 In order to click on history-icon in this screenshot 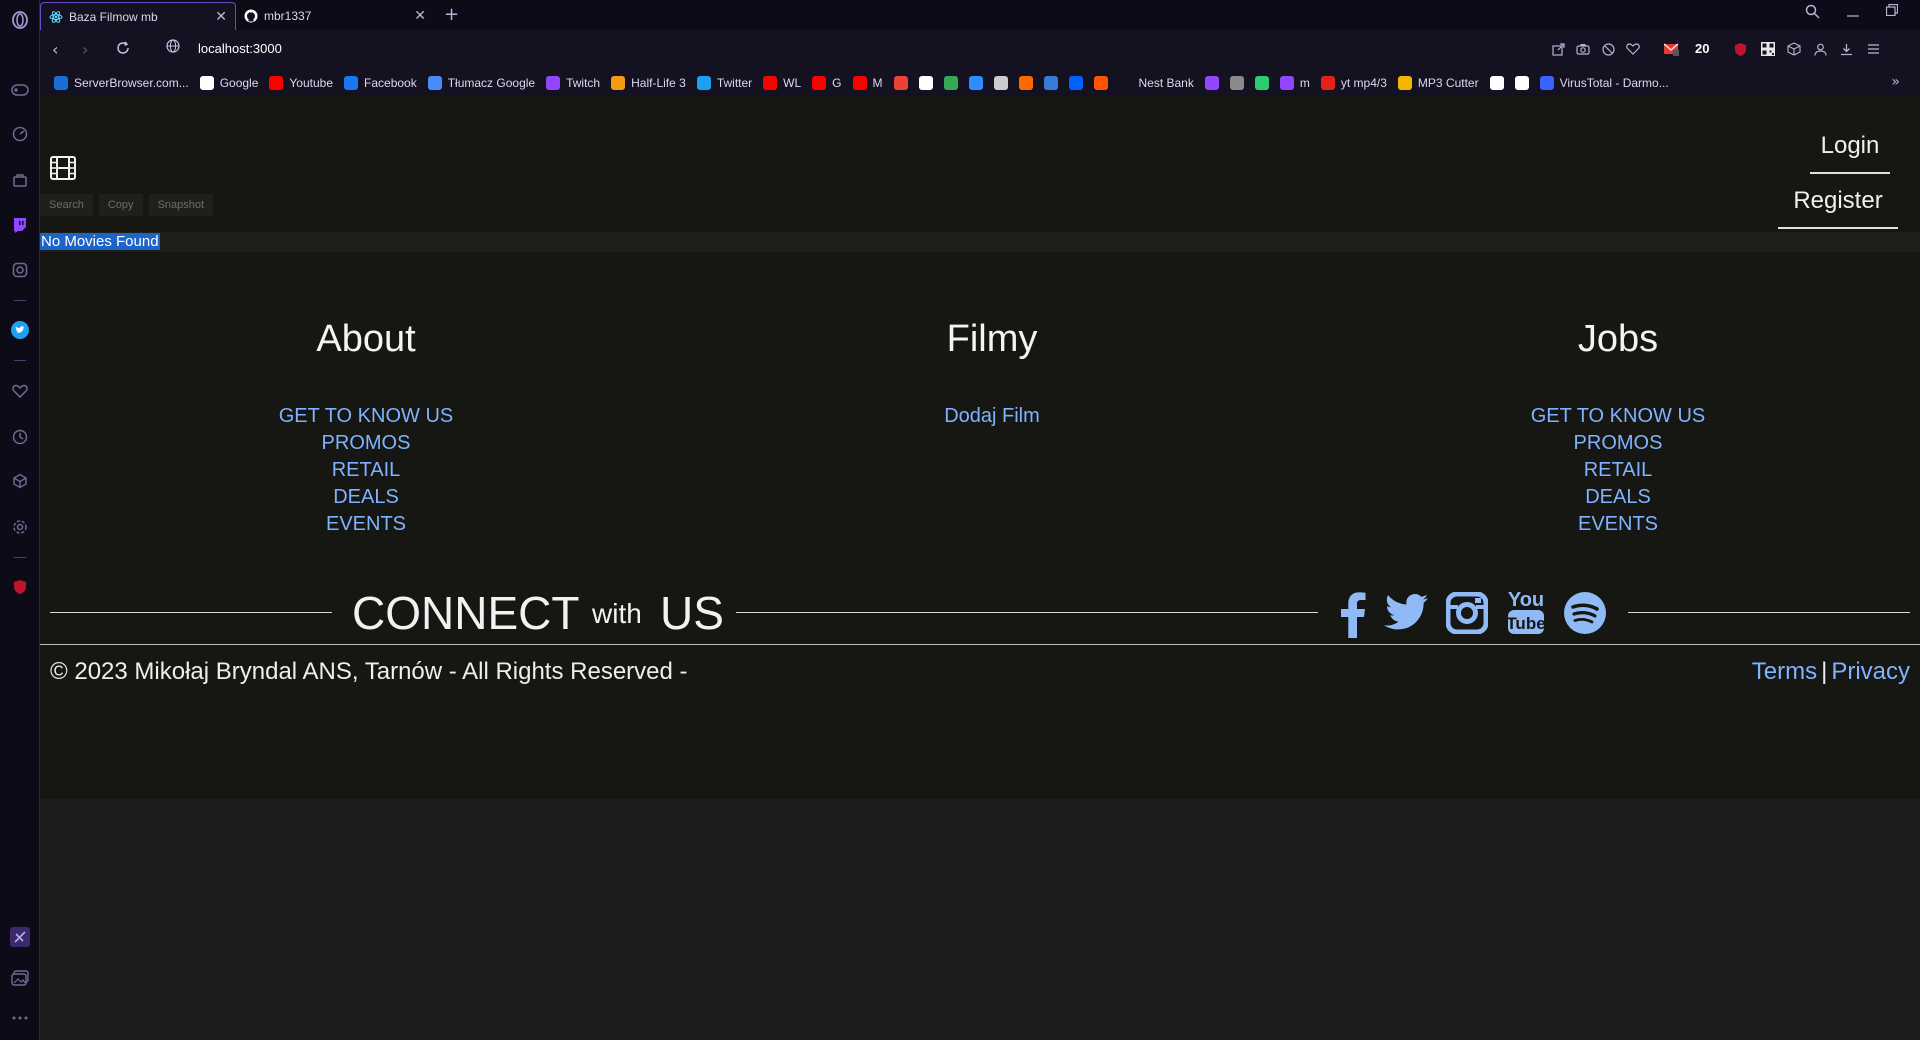, I will do `click(20, 437)`.